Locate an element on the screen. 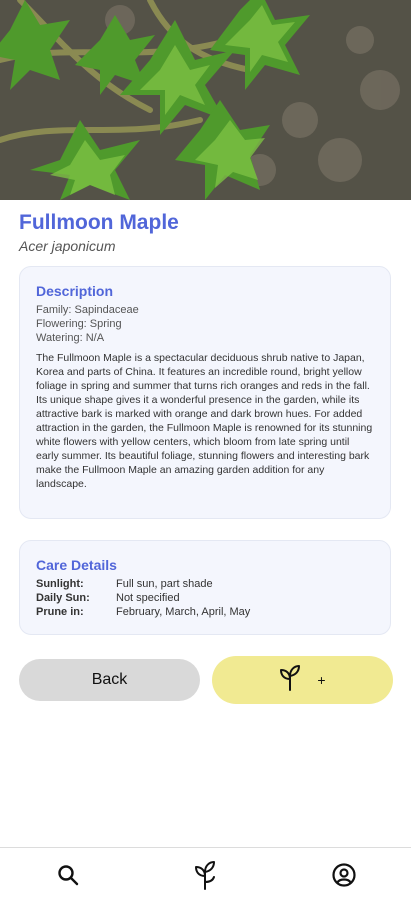  watering-text: Watering: N/A is located at coordinates (70, 338).